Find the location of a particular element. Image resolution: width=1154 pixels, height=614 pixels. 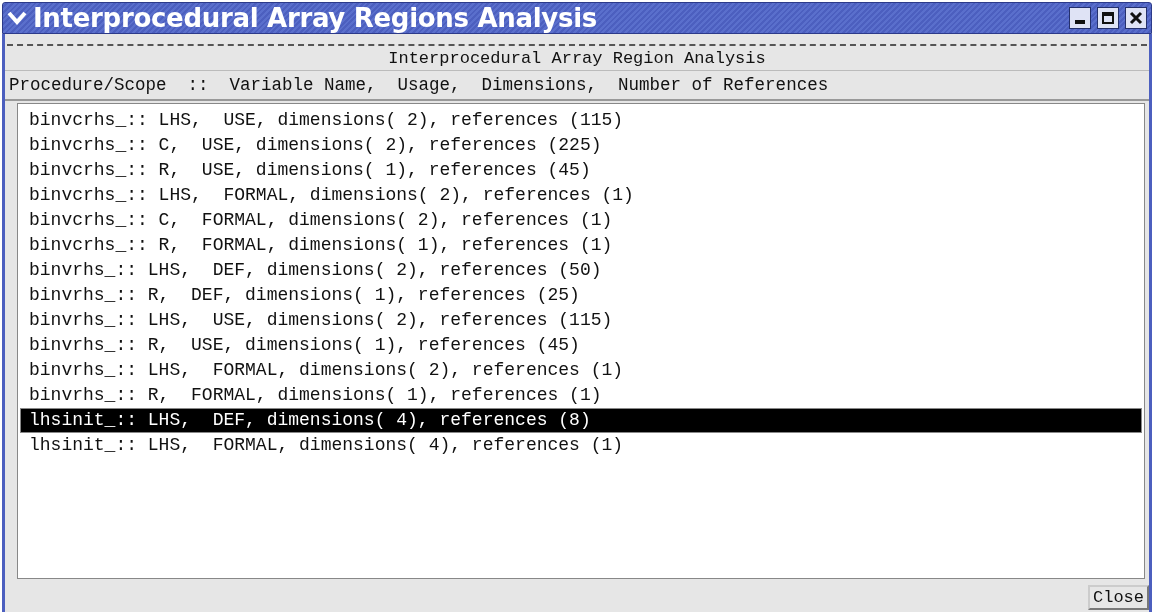

close-button: Close is located at coordinates (1118, 597).